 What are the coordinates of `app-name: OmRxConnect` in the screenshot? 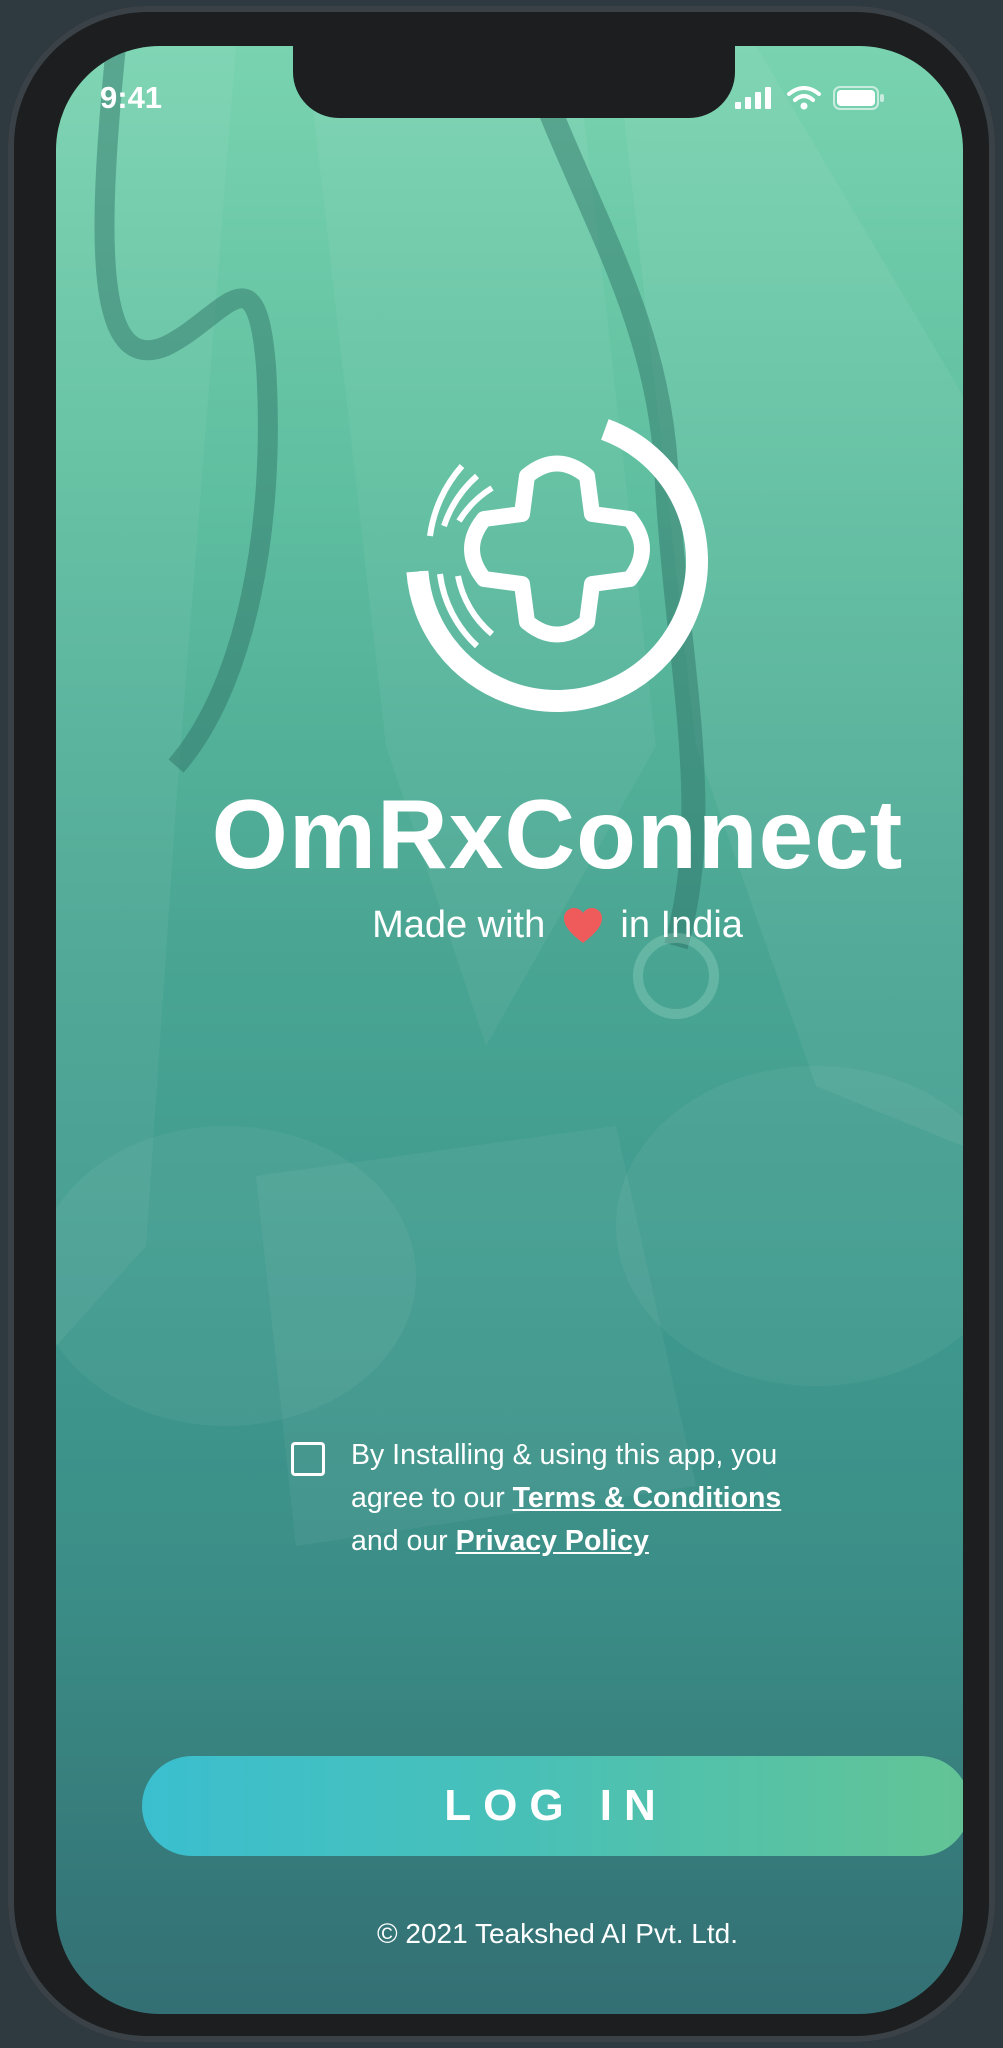 It's located at (557, 834).